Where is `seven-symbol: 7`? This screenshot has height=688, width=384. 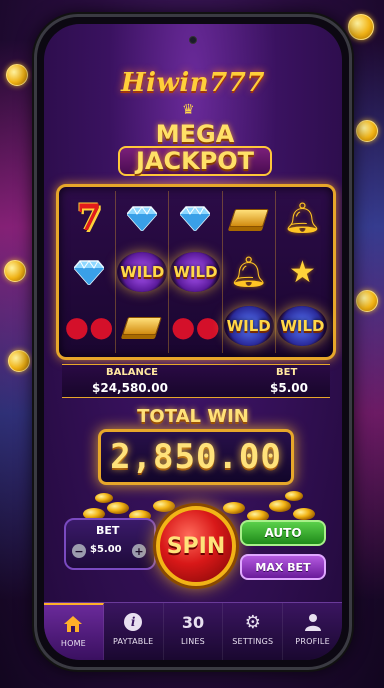
seven-symbol: 7 is located at coordinates (89, 218).